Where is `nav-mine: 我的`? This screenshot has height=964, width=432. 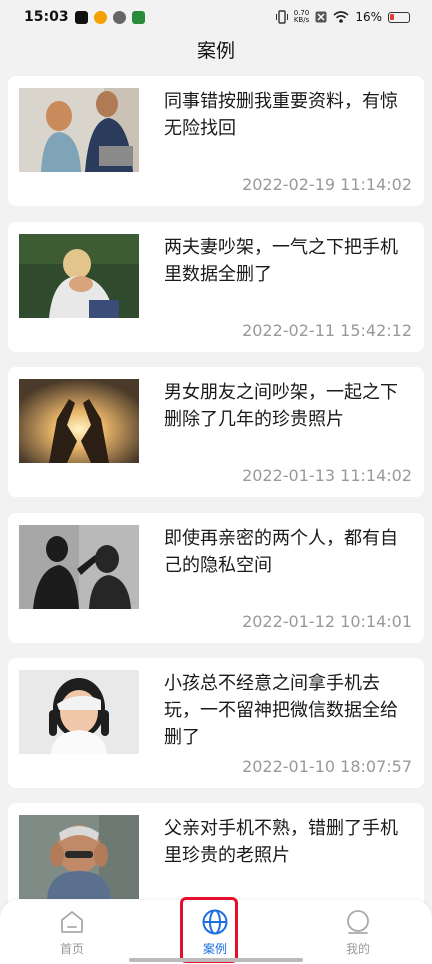
nav-mine: 我的 is located at coordinates (358, 934).